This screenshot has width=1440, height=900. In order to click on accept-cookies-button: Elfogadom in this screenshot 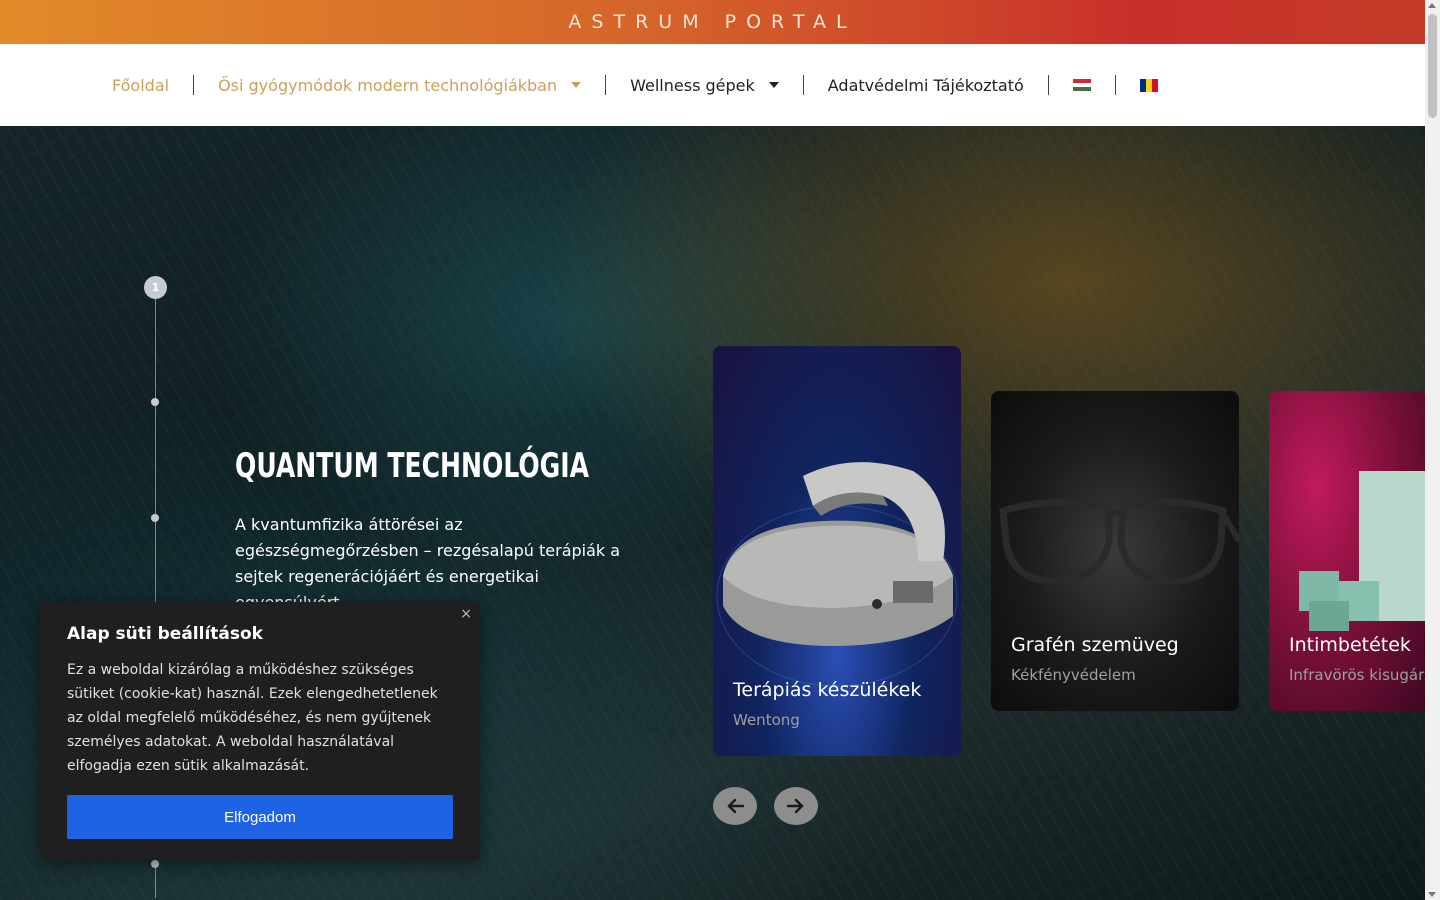, I will do `click(260, 817)`.